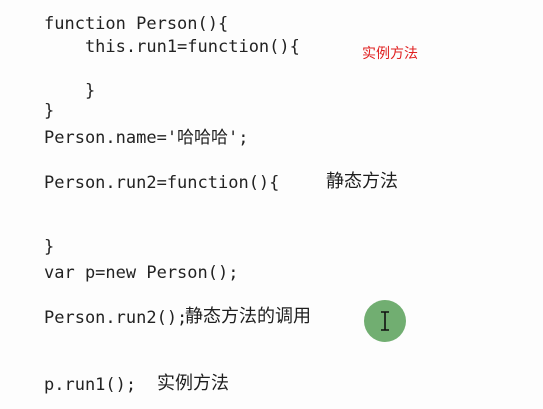 Image resolution: width=543 pixels, height=409 pixels. I want to click on mouse-cursor-highlight, so click(385, 321).